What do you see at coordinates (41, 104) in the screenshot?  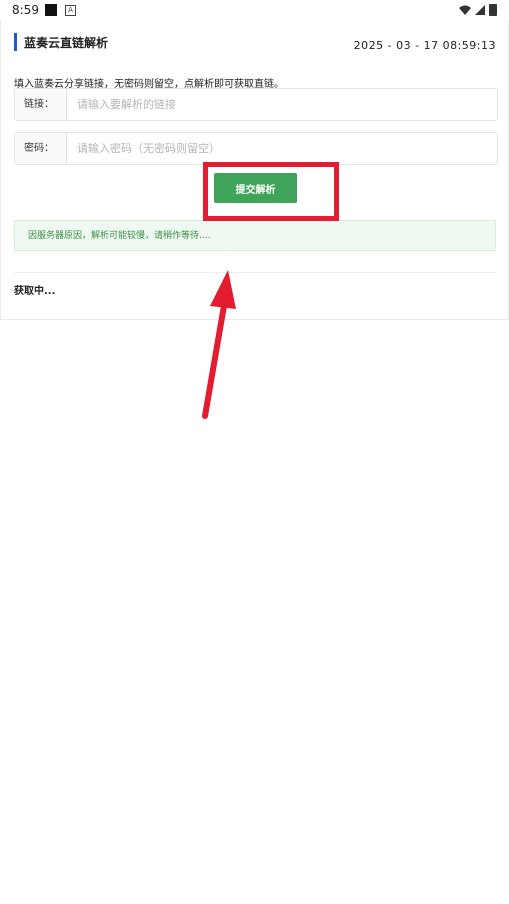 I see `link-field-label: 链接：` at bounding box center [41, 104].